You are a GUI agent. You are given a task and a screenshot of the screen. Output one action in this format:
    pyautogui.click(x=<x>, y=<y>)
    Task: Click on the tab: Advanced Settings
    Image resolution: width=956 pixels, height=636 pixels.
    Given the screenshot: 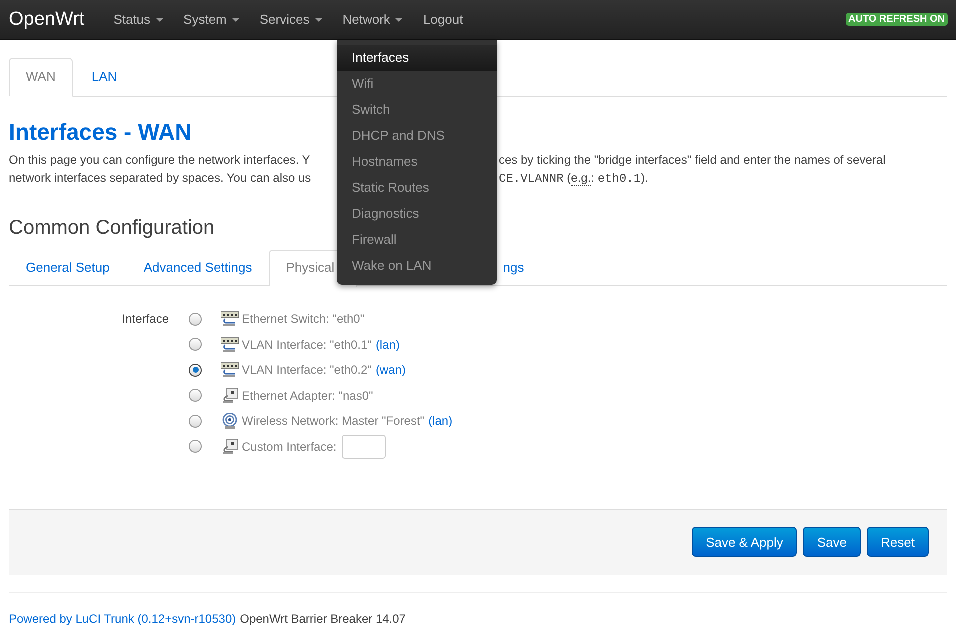 What is the action you would take?
    pyautogui.click(x=198, y=268)
    